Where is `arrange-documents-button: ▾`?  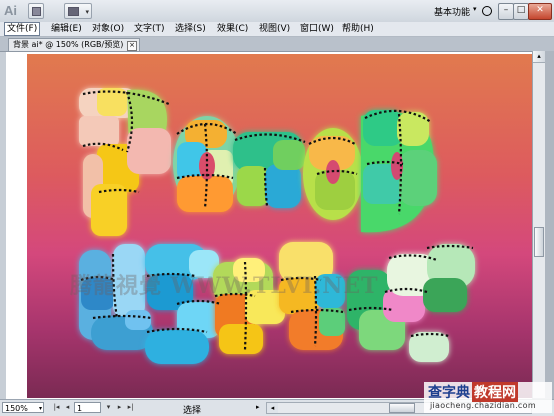
arrange-documents-button: ▾ is located at coordinates (78, 11).